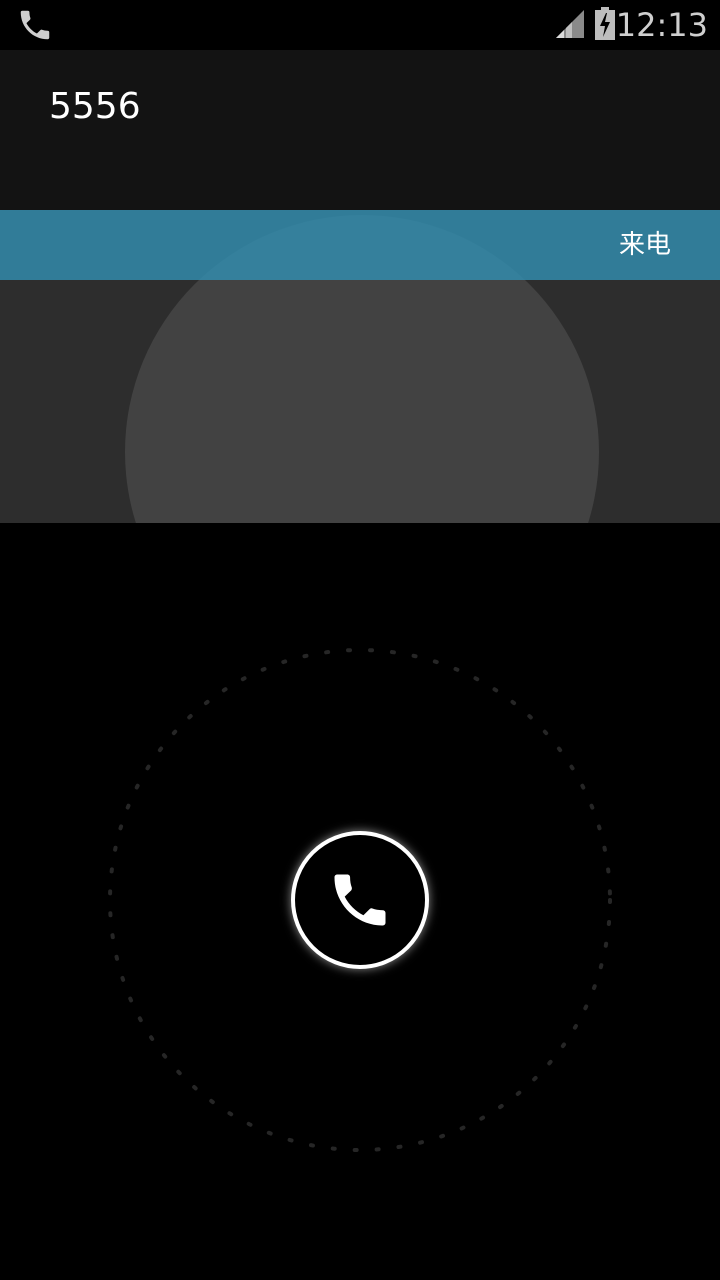 This screenshot has width=720, height=1280. Describe the element at coordinates (570, 24) in the screenshot. I see `signal-icon` at that location.